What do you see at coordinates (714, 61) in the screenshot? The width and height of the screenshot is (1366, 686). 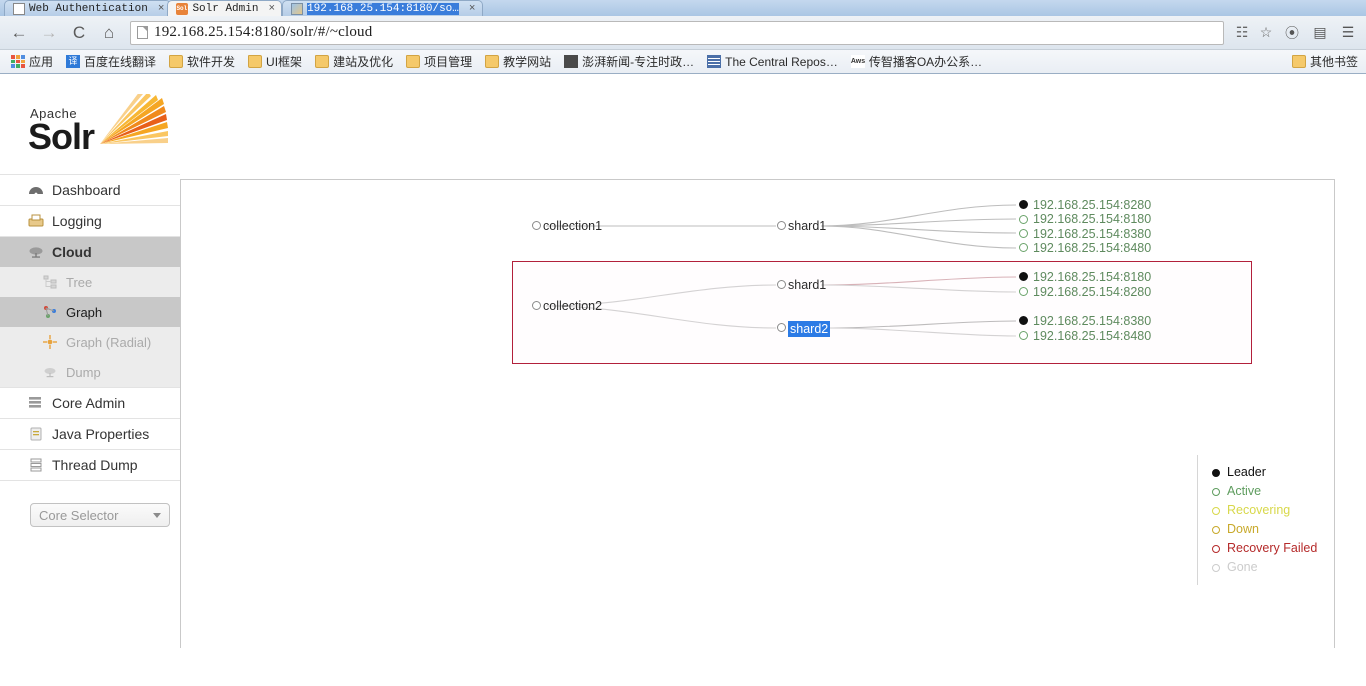 I see `maven-icon` at bounding box center [714, 61].